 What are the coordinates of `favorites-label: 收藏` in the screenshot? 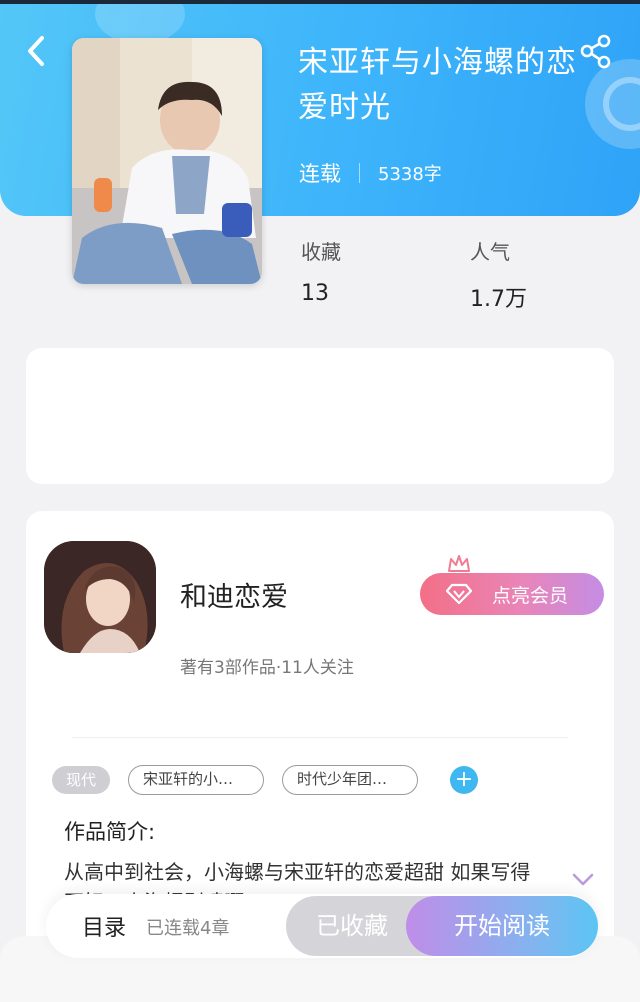 It's located at (321, 252).